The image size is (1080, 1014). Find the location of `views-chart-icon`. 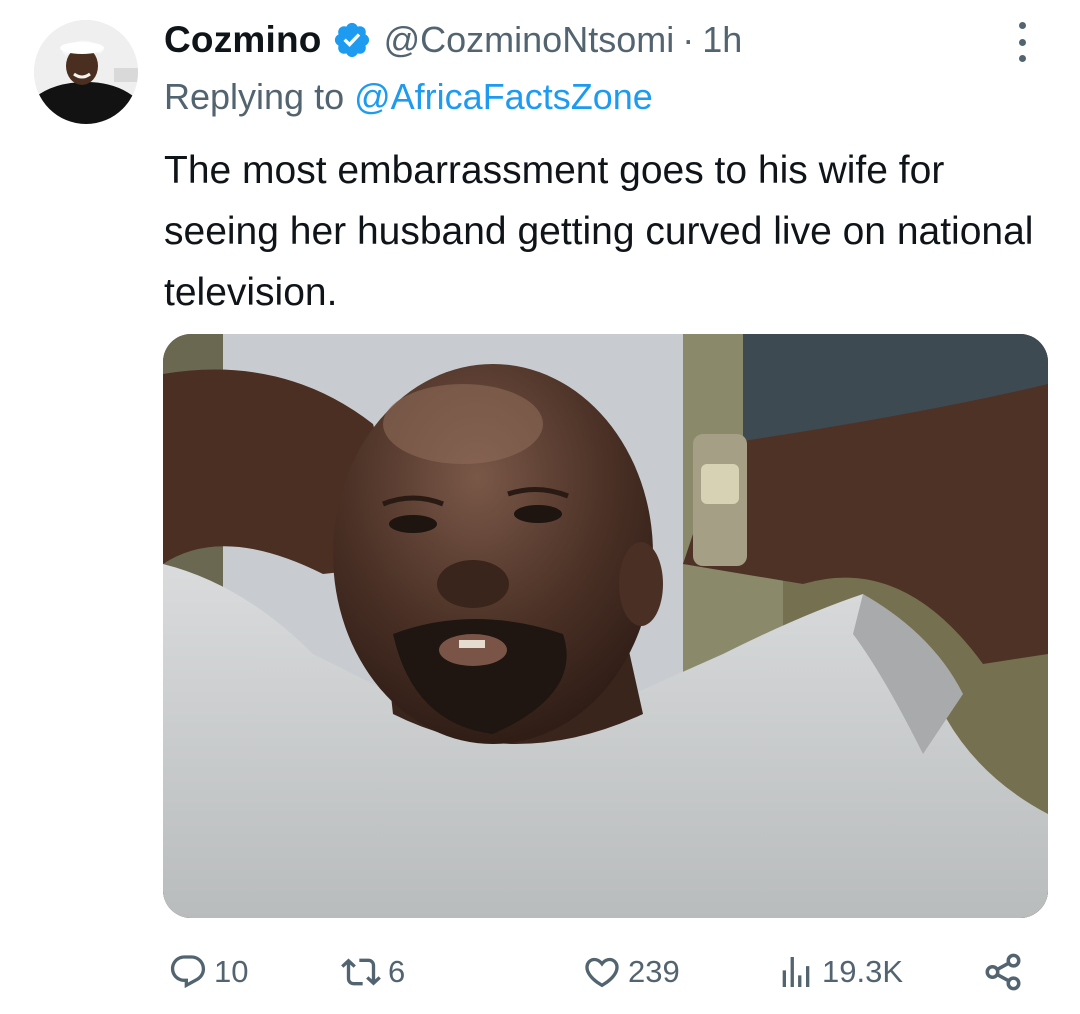

views-chart-icon is located at coordinates (796, 972).